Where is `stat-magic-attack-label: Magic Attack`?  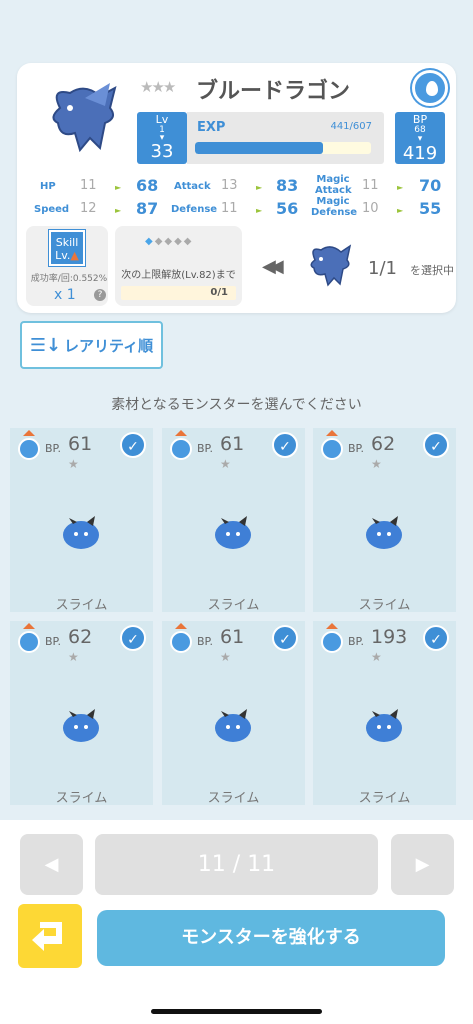
stat-magic-attack-label: Magic Attack is located at coordinates (333, 185).